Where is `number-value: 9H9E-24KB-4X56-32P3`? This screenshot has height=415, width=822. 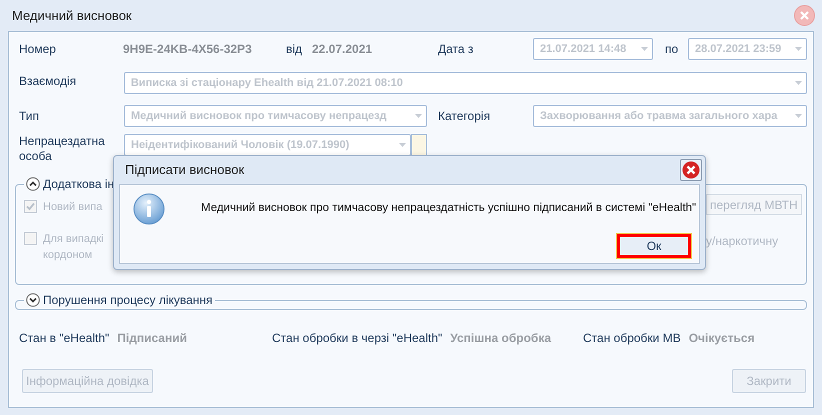
number-value: 9H9E-24KB-4X56-32P3 is located at coordinates (188, 49).